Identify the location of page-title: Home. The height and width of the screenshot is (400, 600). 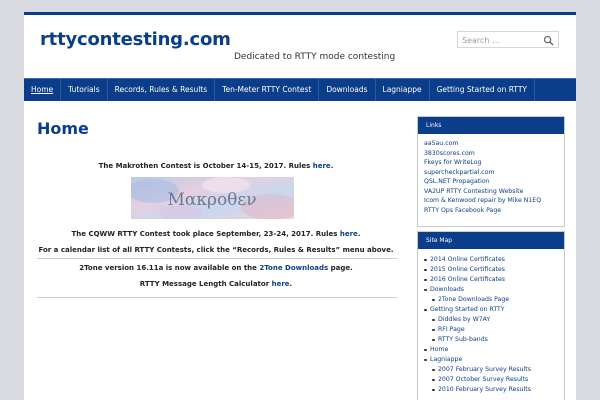
(63, 128).